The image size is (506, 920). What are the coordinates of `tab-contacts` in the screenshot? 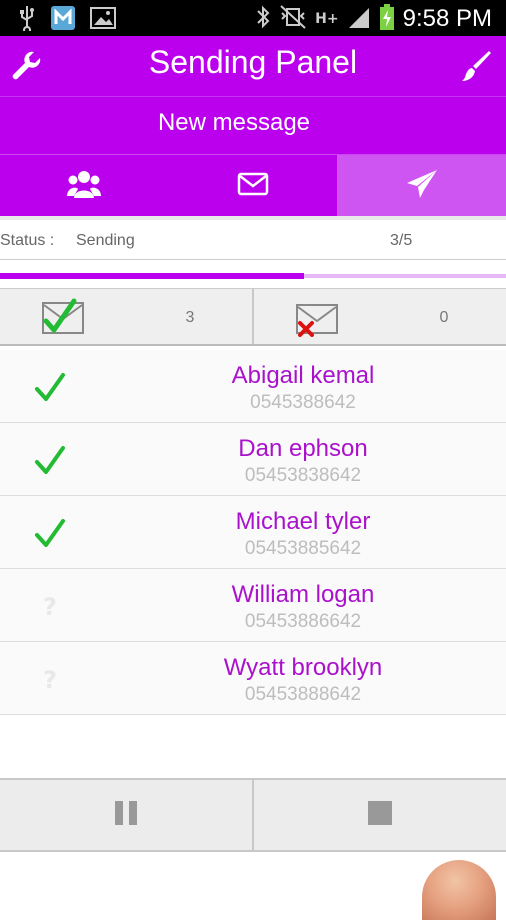 It's located at (84, 185).